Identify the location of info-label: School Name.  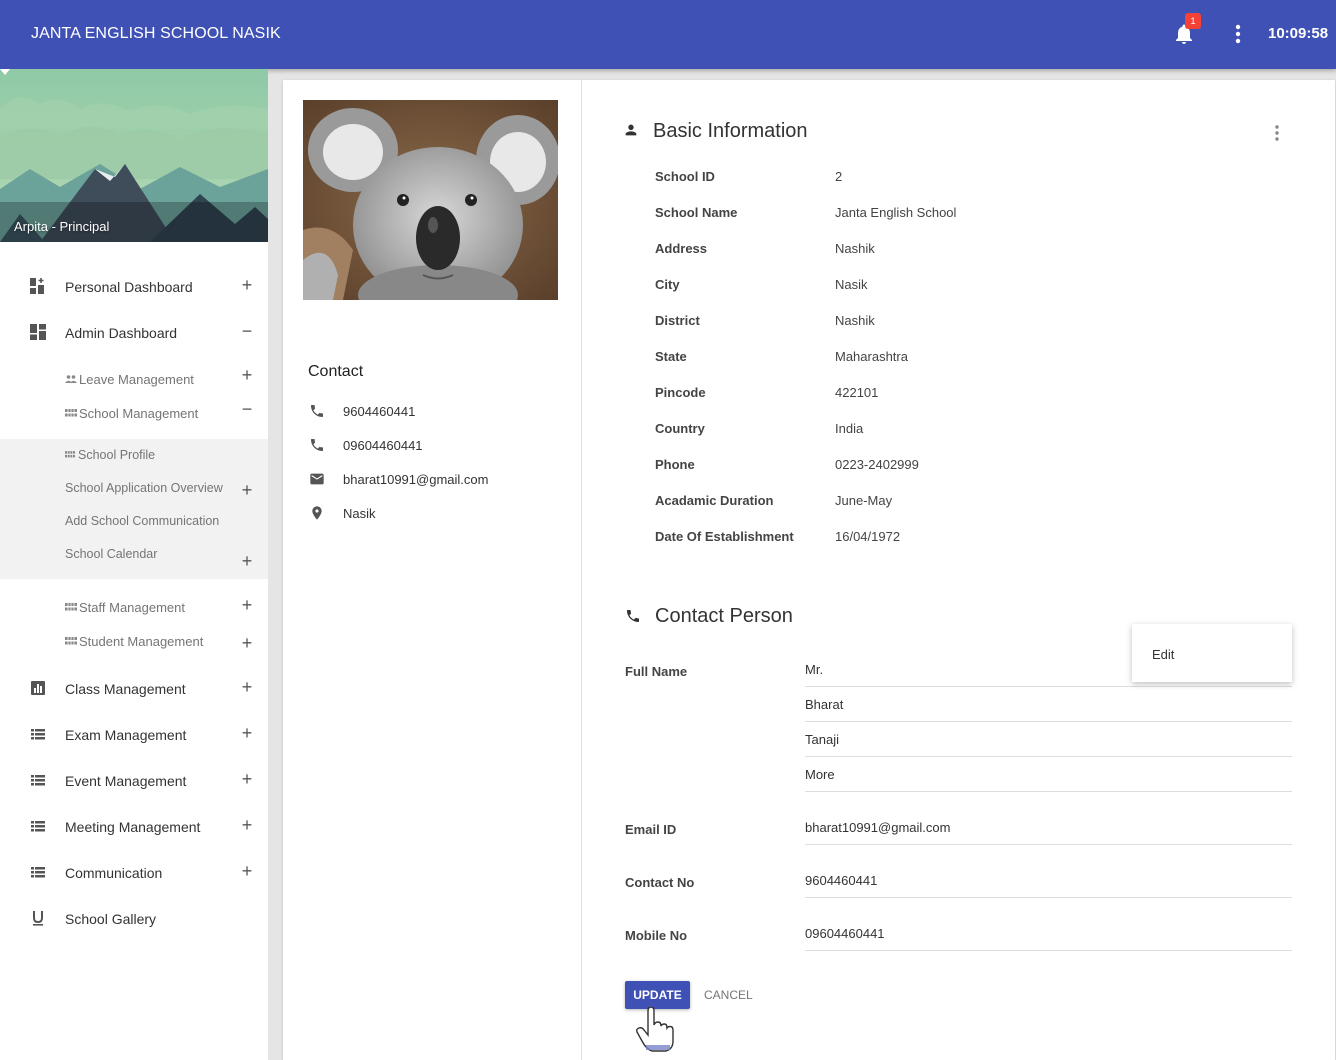
(696, 212).